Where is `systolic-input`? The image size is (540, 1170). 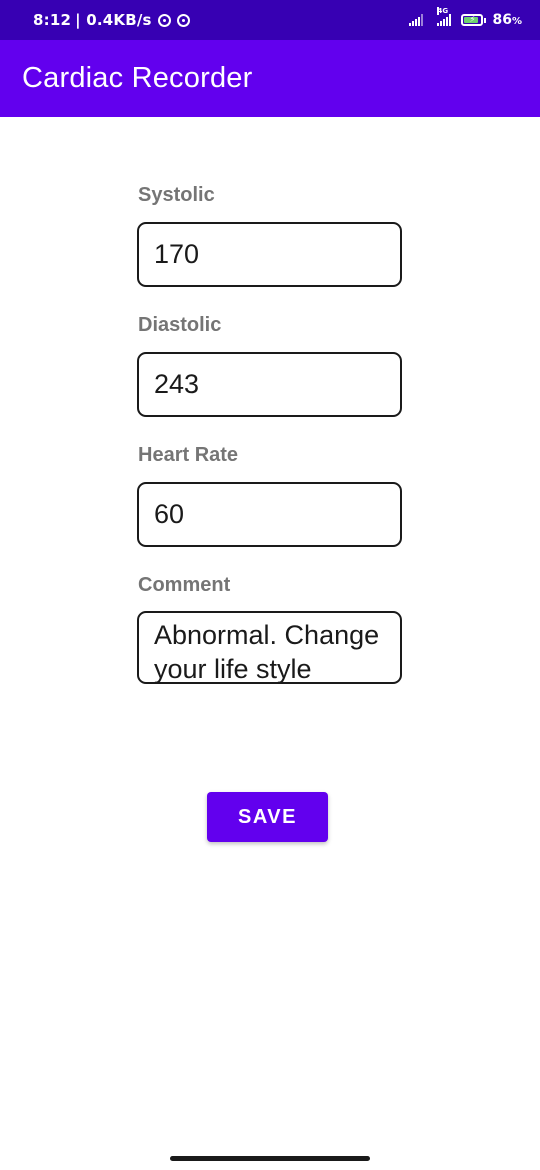 systolic-input is located at coordinates (269, 254).